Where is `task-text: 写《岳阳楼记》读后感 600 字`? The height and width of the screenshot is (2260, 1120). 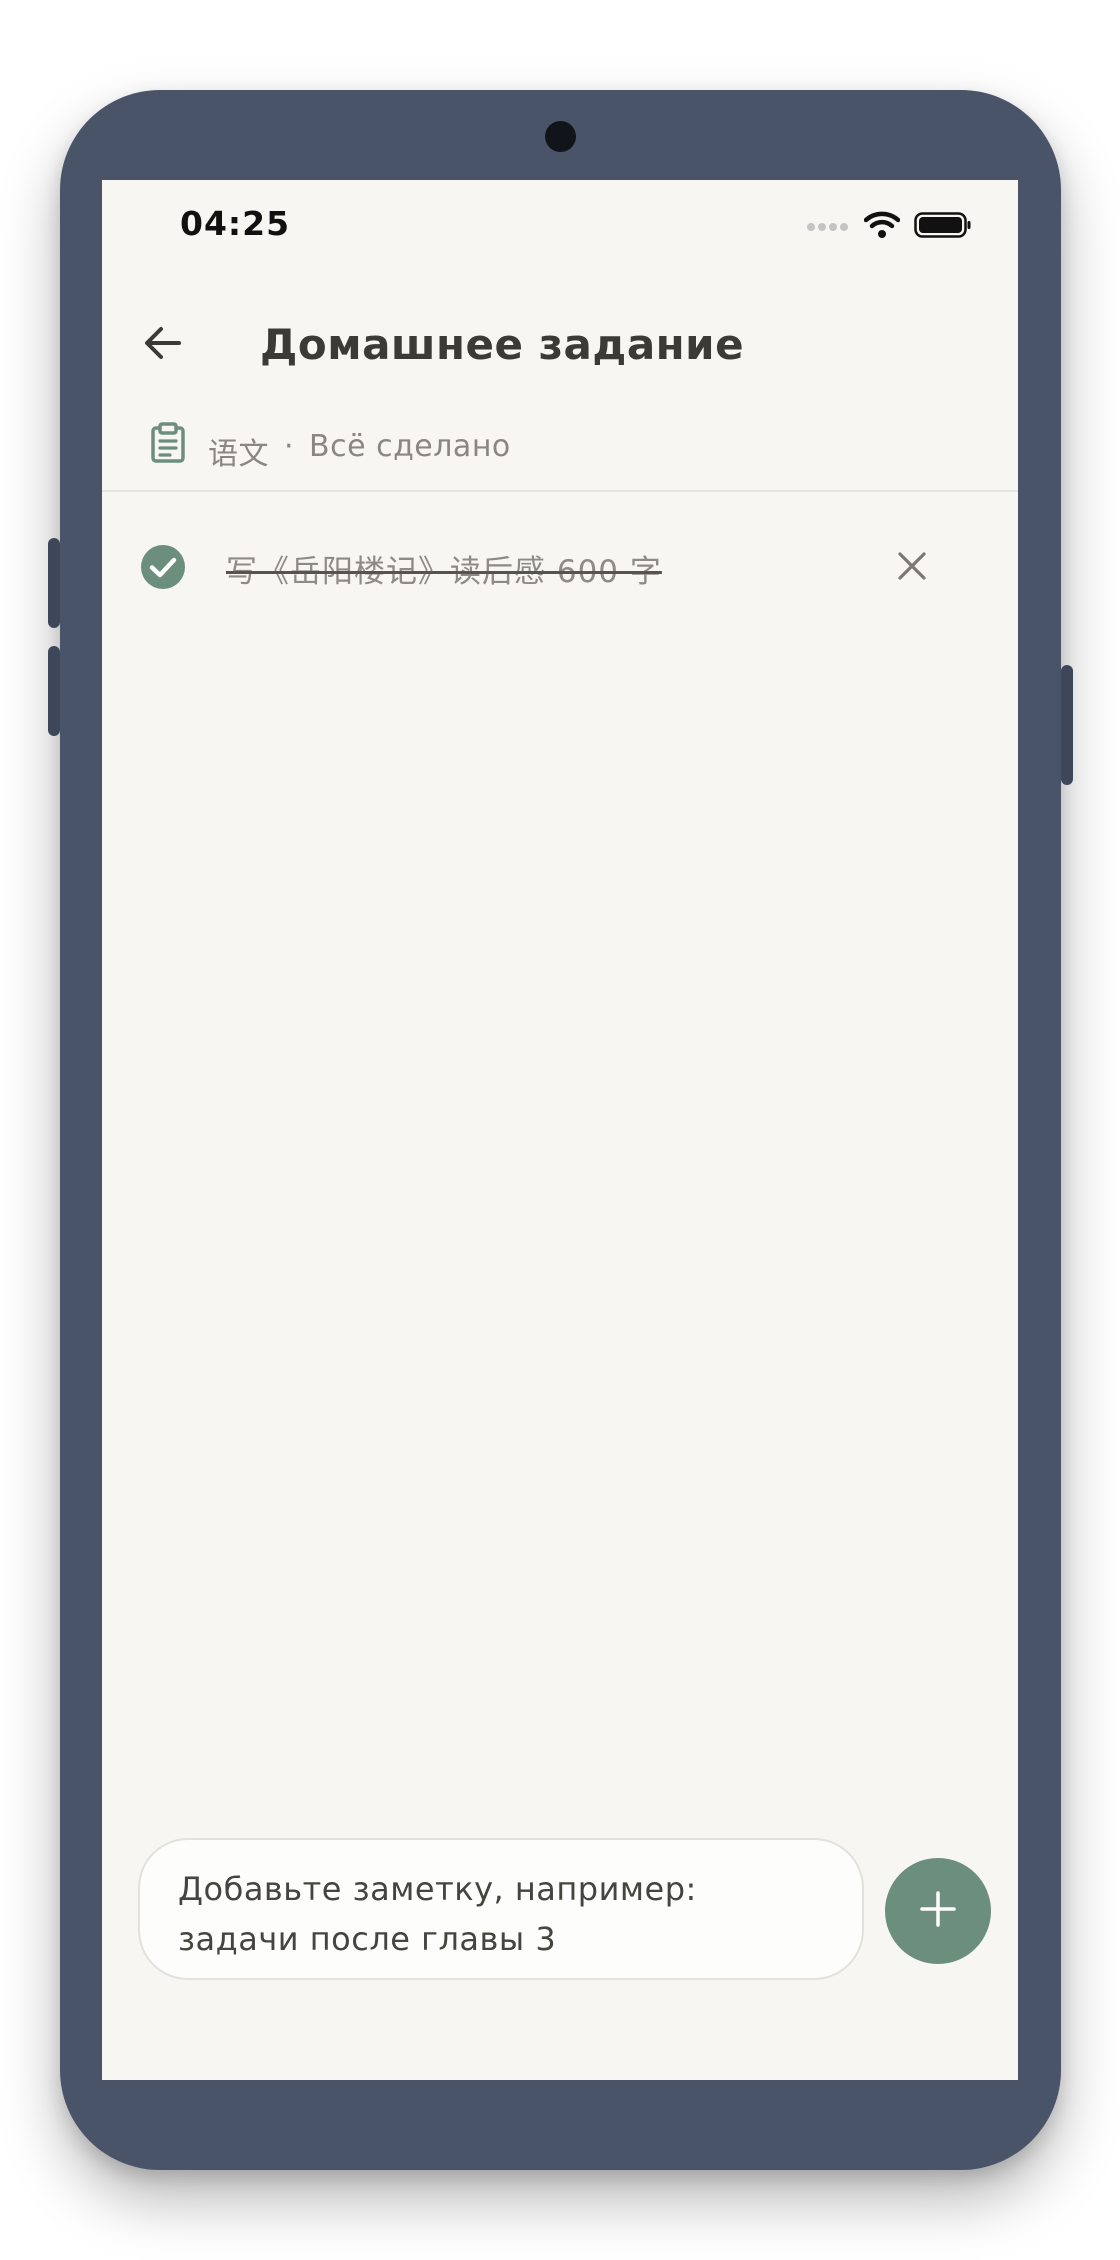
task-text: 写《岳阳楼记》读后感 600 字 is located at coordinates (444, 568).